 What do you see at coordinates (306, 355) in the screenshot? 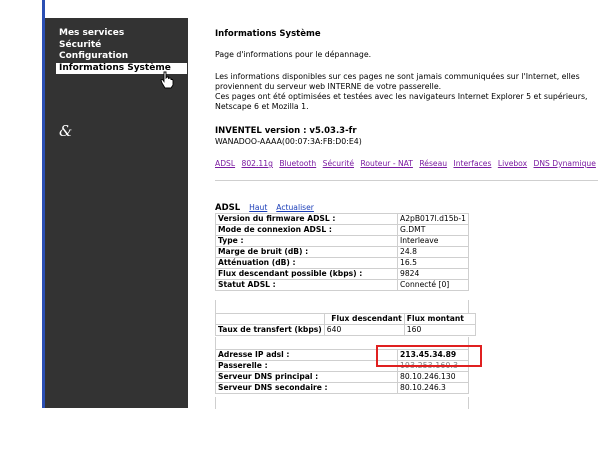
I see `row-label: Adresse IP adsl :` at bounding box center [306, 355].